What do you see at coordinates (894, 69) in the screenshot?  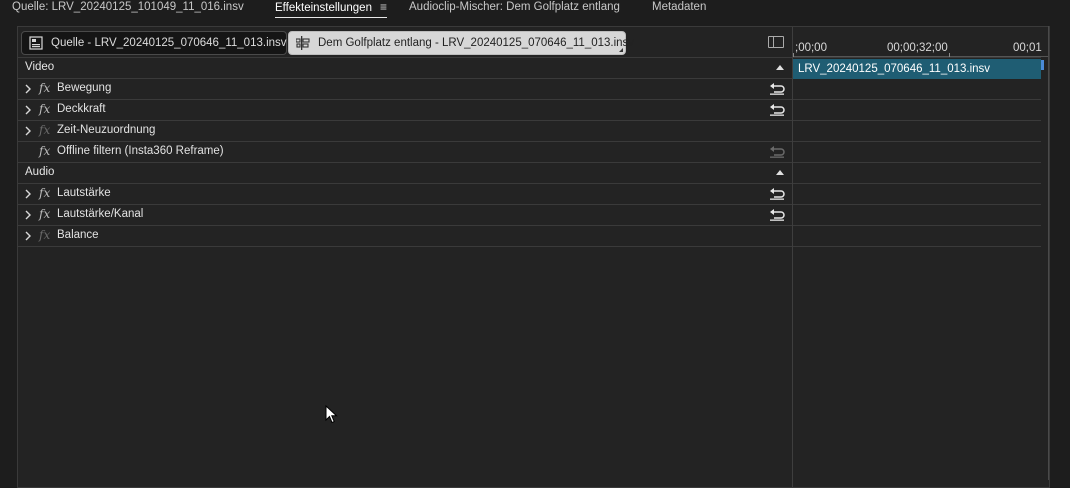 I see `timeline-clip-label: LRV_20240125_070646_11_013.insv` at bounding box center [894, 69].